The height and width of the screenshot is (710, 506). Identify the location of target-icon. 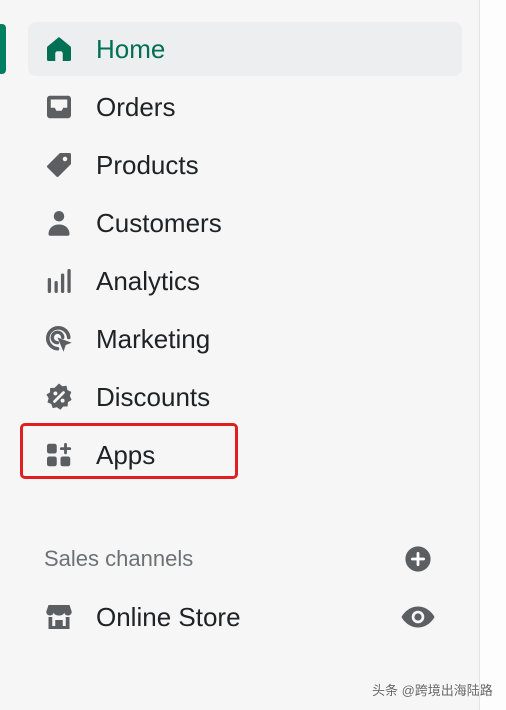
(59, 339).